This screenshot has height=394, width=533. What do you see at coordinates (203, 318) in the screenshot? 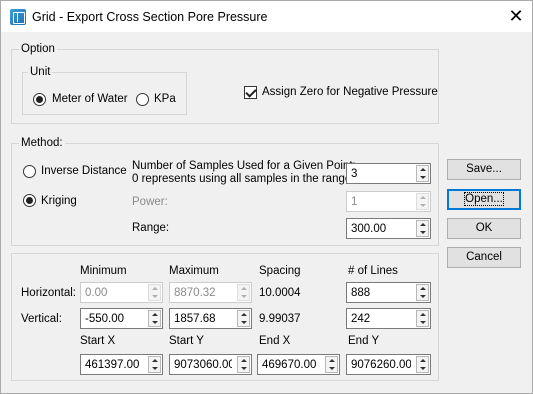
I see `vertical-maximum-input` at bounding box center [203, 318].